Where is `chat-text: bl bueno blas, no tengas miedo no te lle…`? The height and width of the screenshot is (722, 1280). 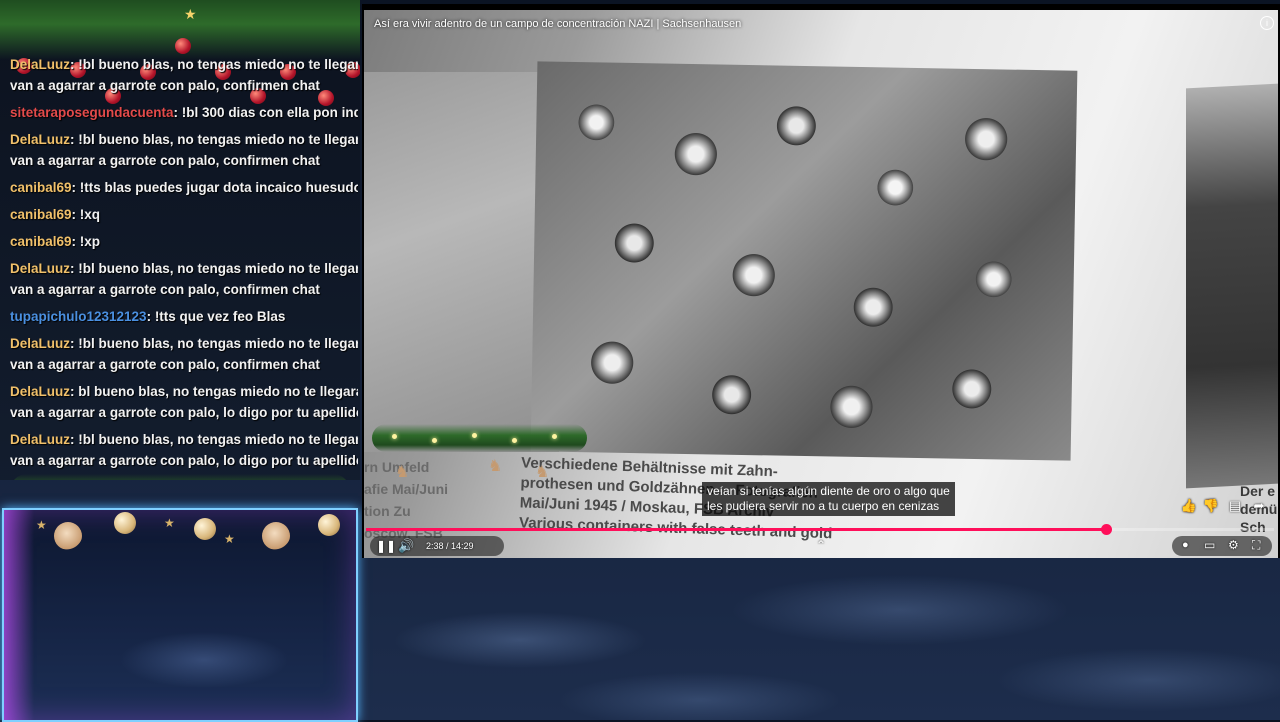 chat-text: bl bueno blas, no tengas miedo no te lle… is located at coordinates (218, 391).